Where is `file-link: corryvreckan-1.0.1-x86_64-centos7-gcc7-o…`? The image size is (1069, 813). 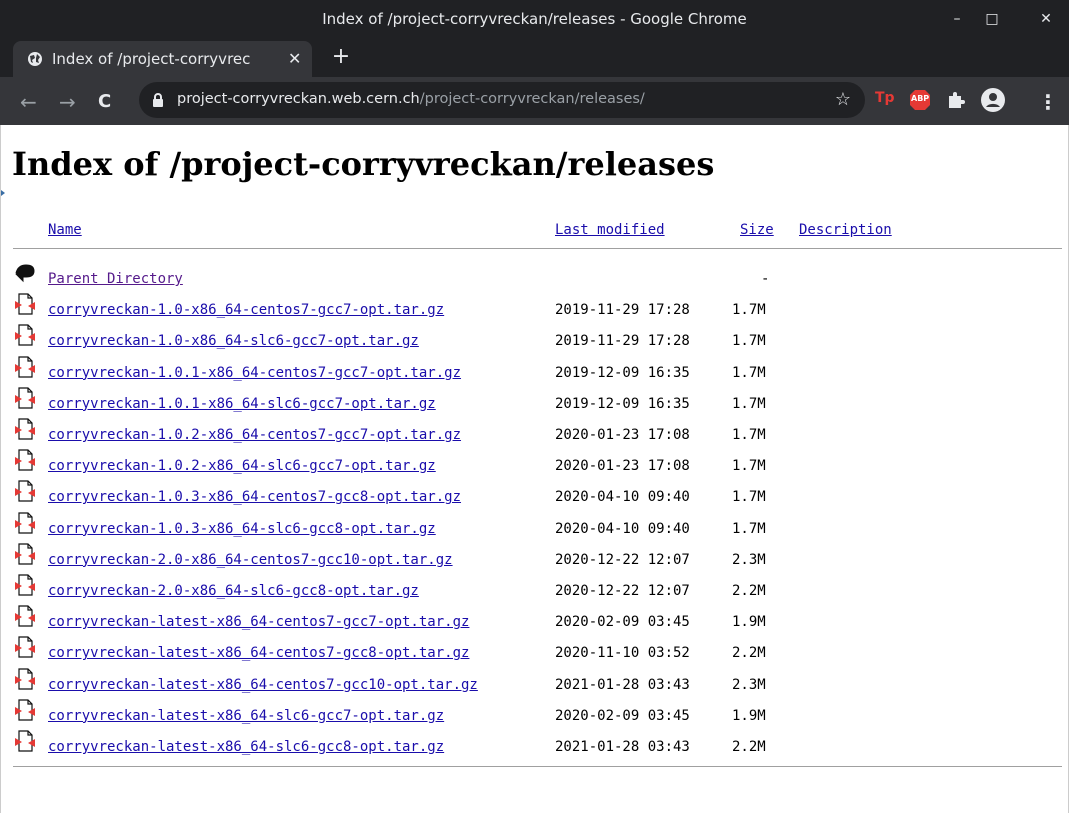
file-link: corryvreckan-1.0.1-x86_64-centos7-gcc7-o… is located at coordinates (254, 373).